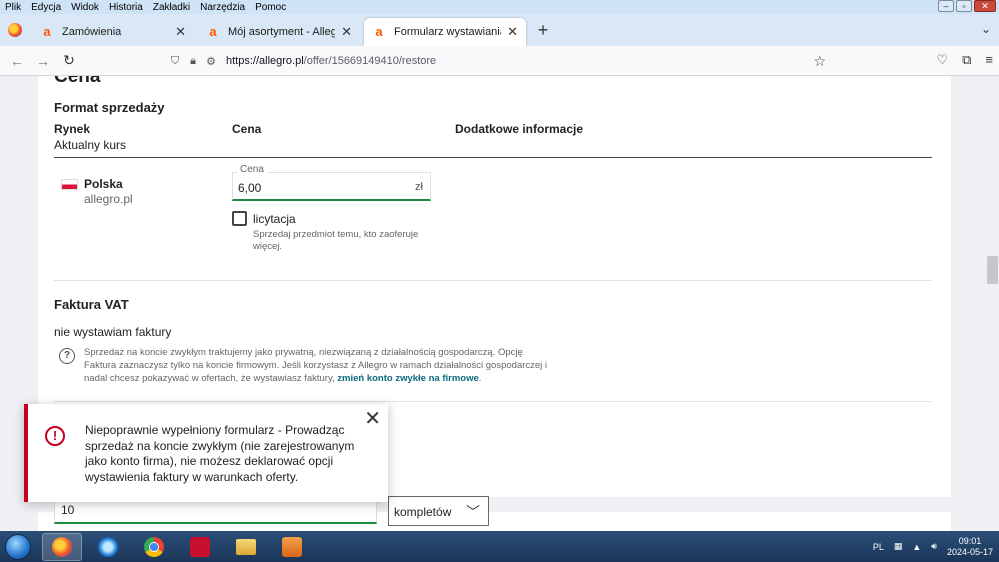 The image size is (999, 562). I want to click on back-icon: ←, so click(17, 61).